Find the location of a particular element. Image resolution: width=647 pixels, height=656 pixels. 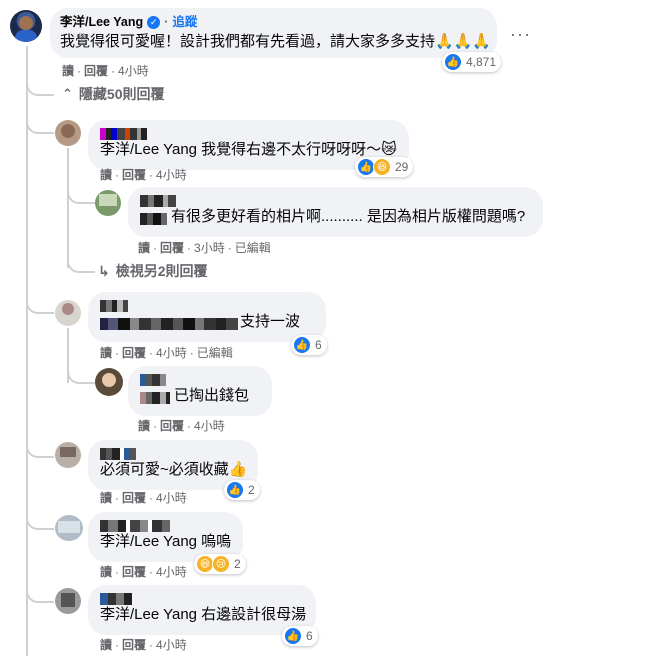

reaction-summary: 👍 😆 29 is located at coordinates (384, 167).